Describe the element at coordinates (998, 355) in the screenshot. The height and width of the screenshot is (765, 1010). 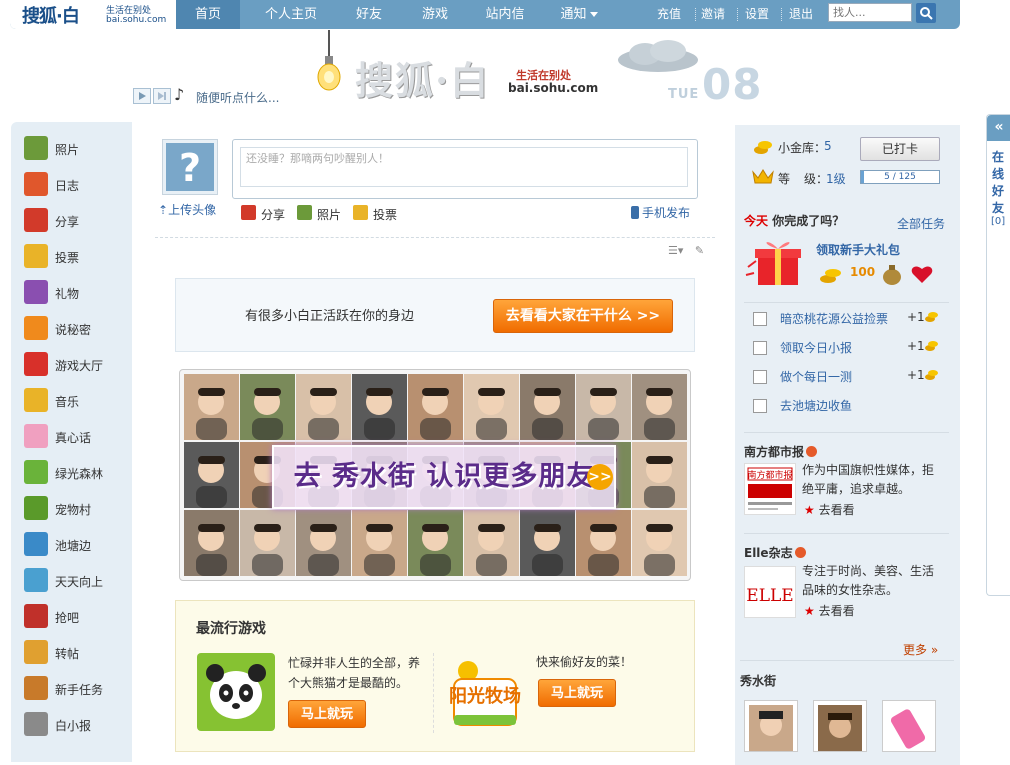
I see `online-friends-panel: « 在线好友 [0]` at that location.